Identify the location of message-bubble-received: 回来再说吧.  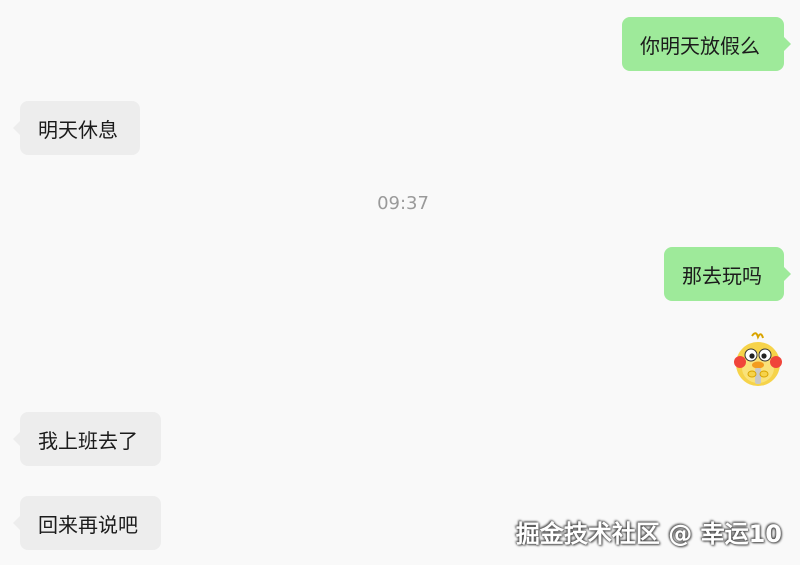
(87, 523).